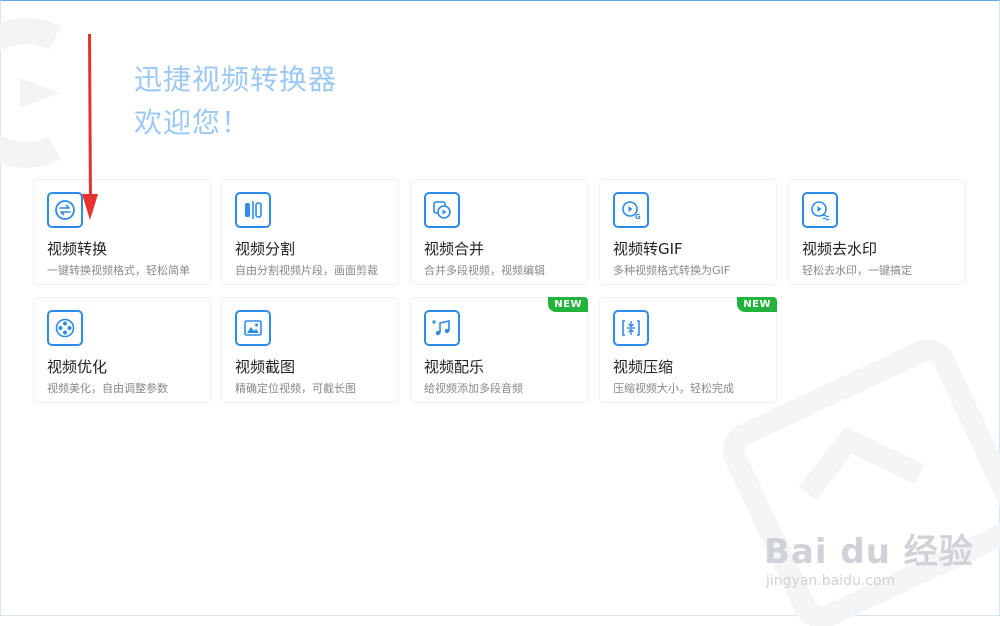 This screenshot has width=1000, height=626. I want to click on feature-card-video-optimize: 视频优化 视频美化，自由调整参数, so click(122, 350).